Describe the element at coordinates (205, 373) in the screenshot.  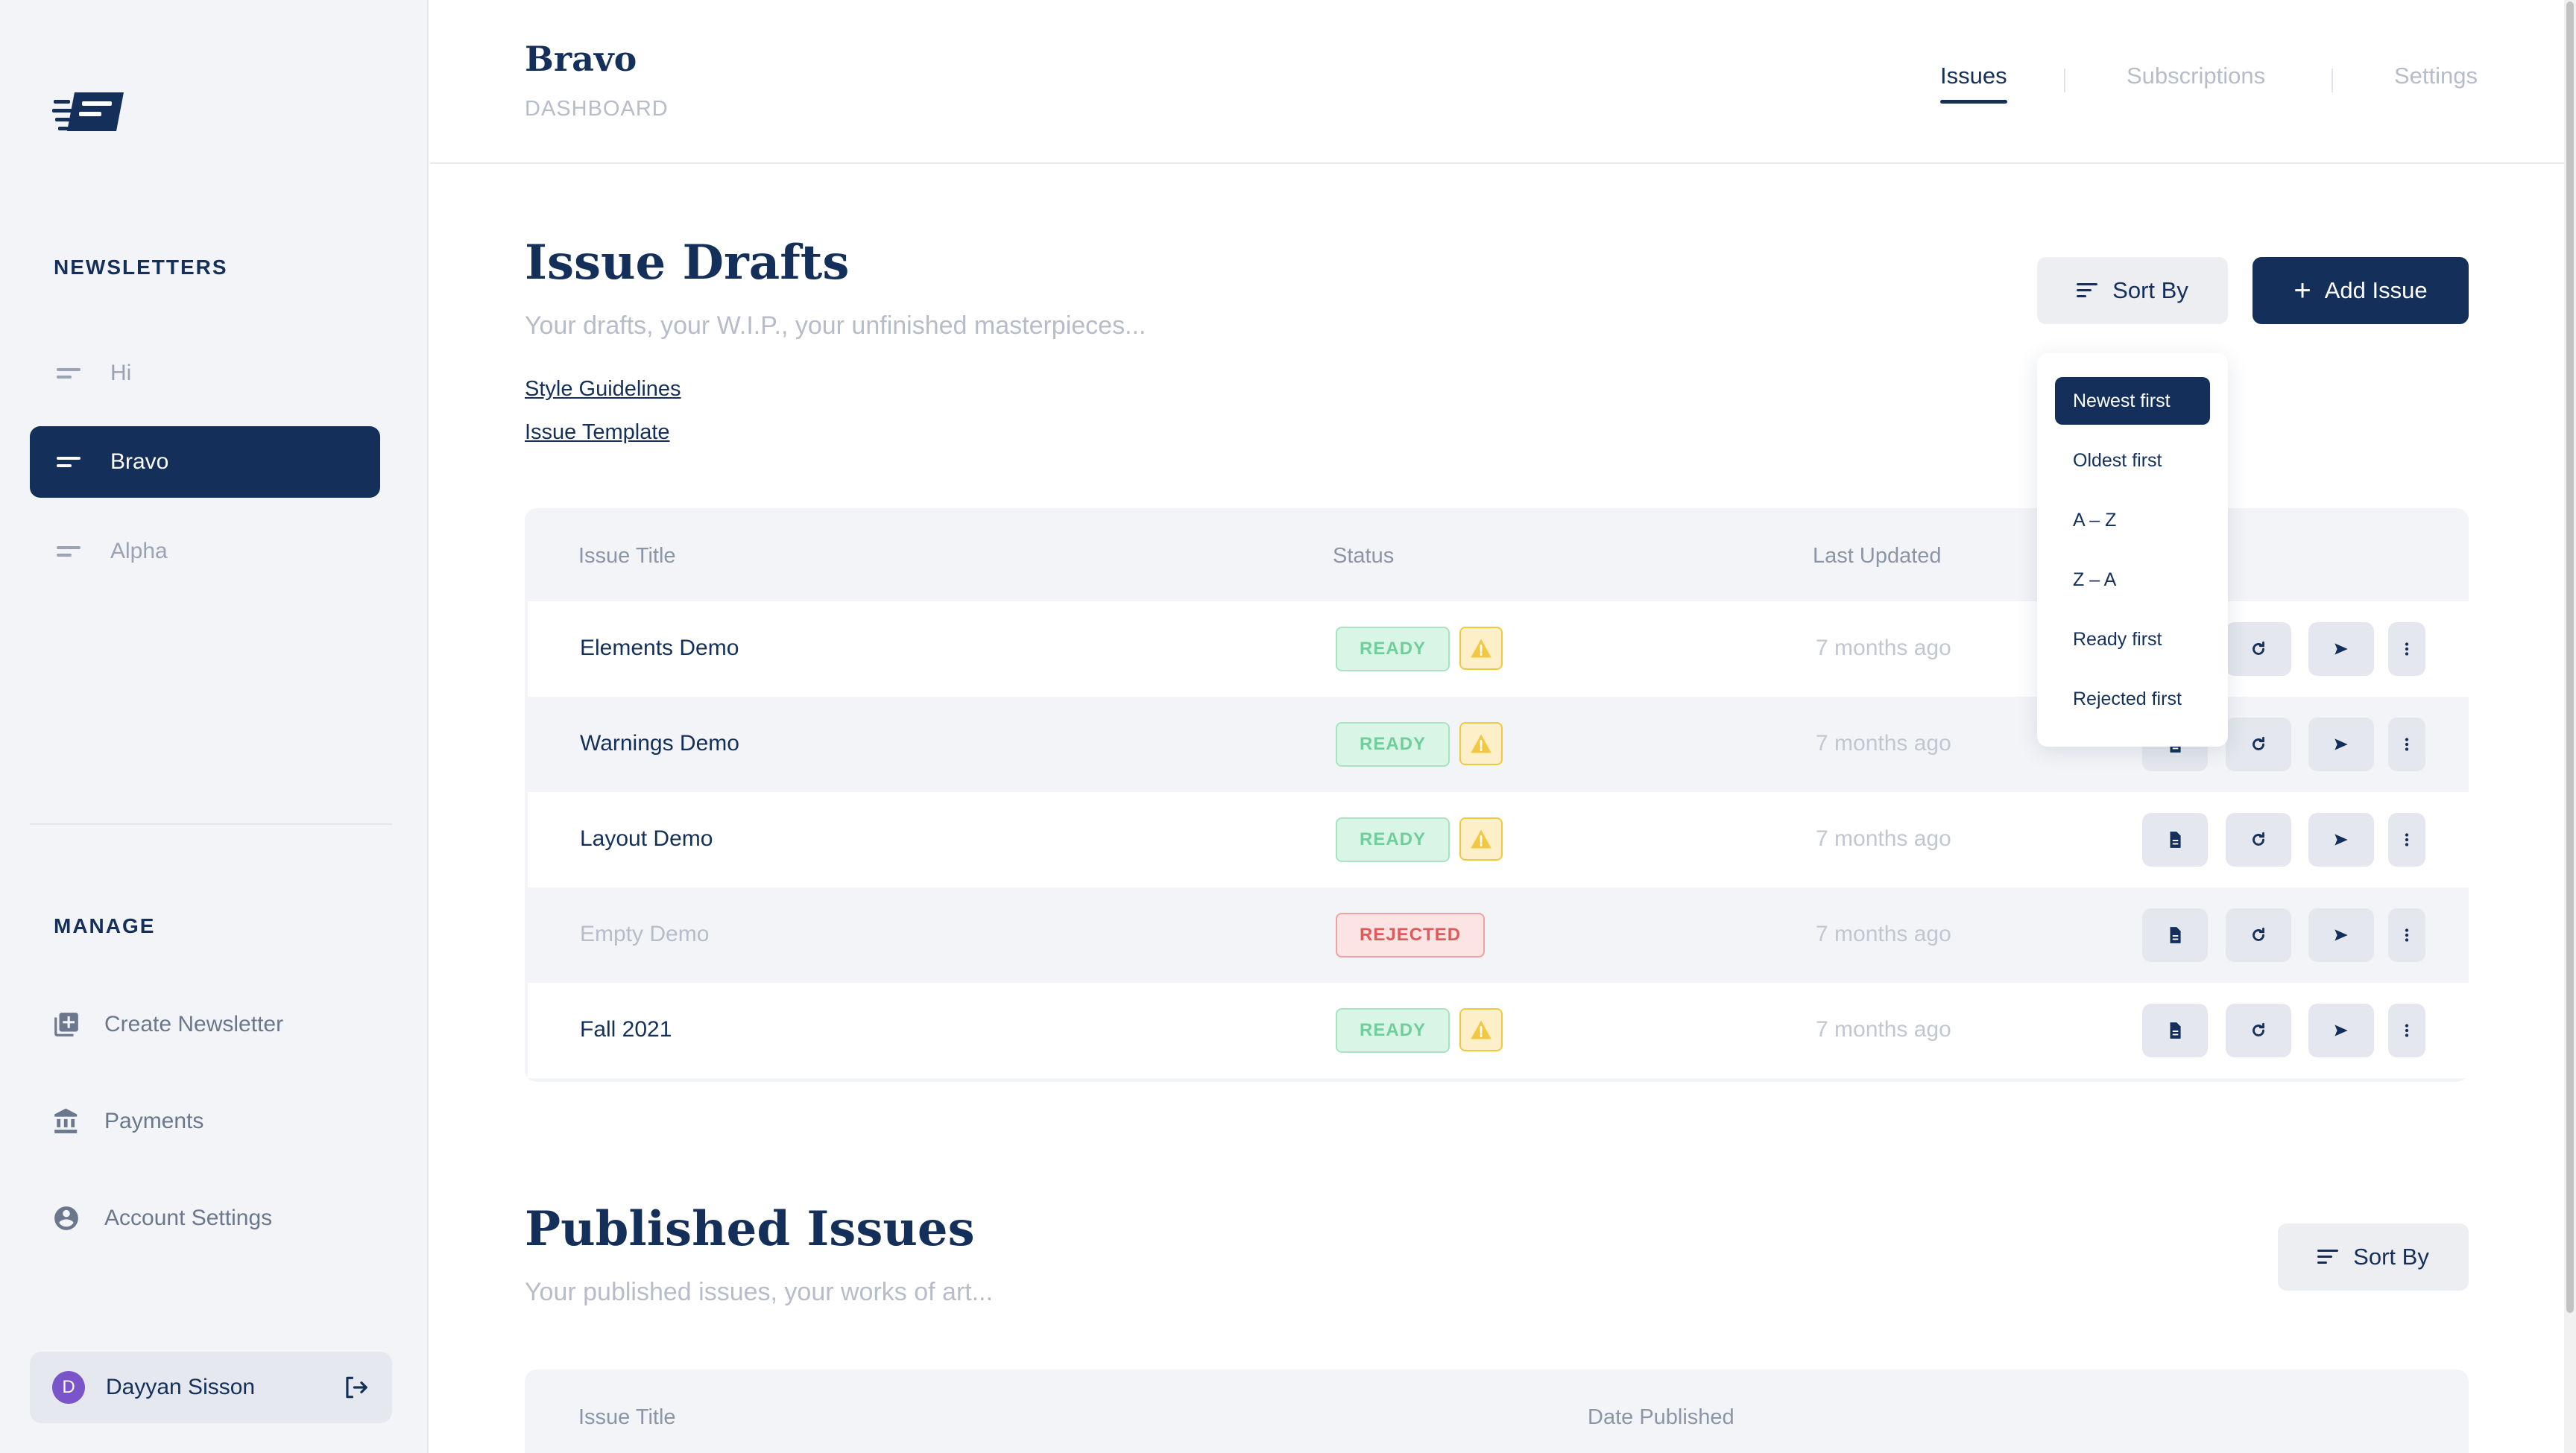
I see `sidebar-item-hi: Hi` at that location.